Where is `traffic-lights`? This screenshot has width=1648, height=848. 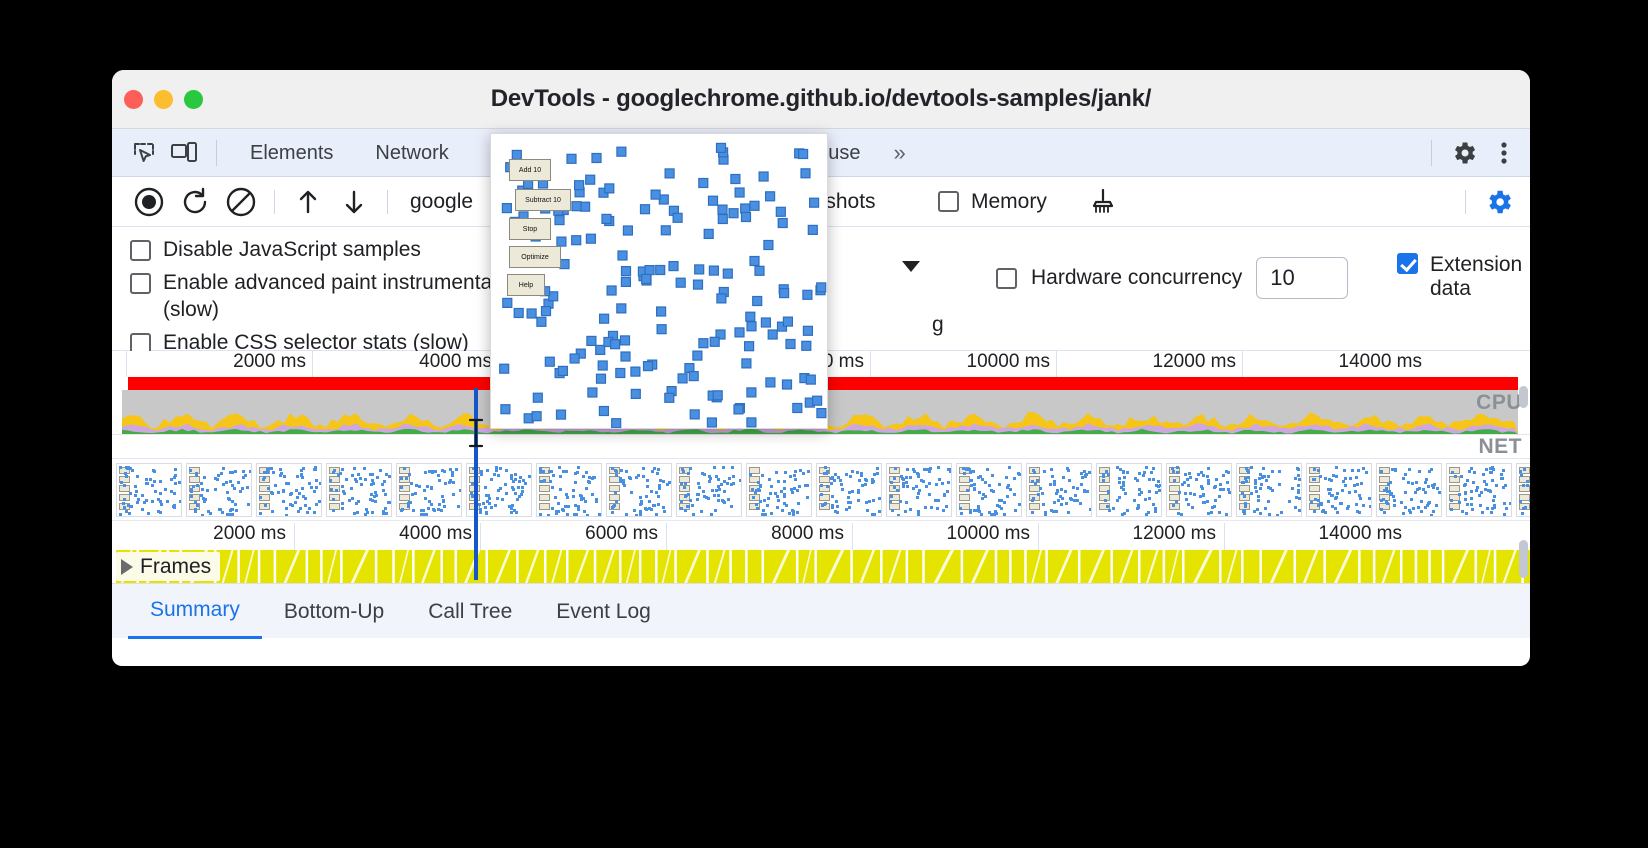
traffic-lights is located at coordinates (163, 99).